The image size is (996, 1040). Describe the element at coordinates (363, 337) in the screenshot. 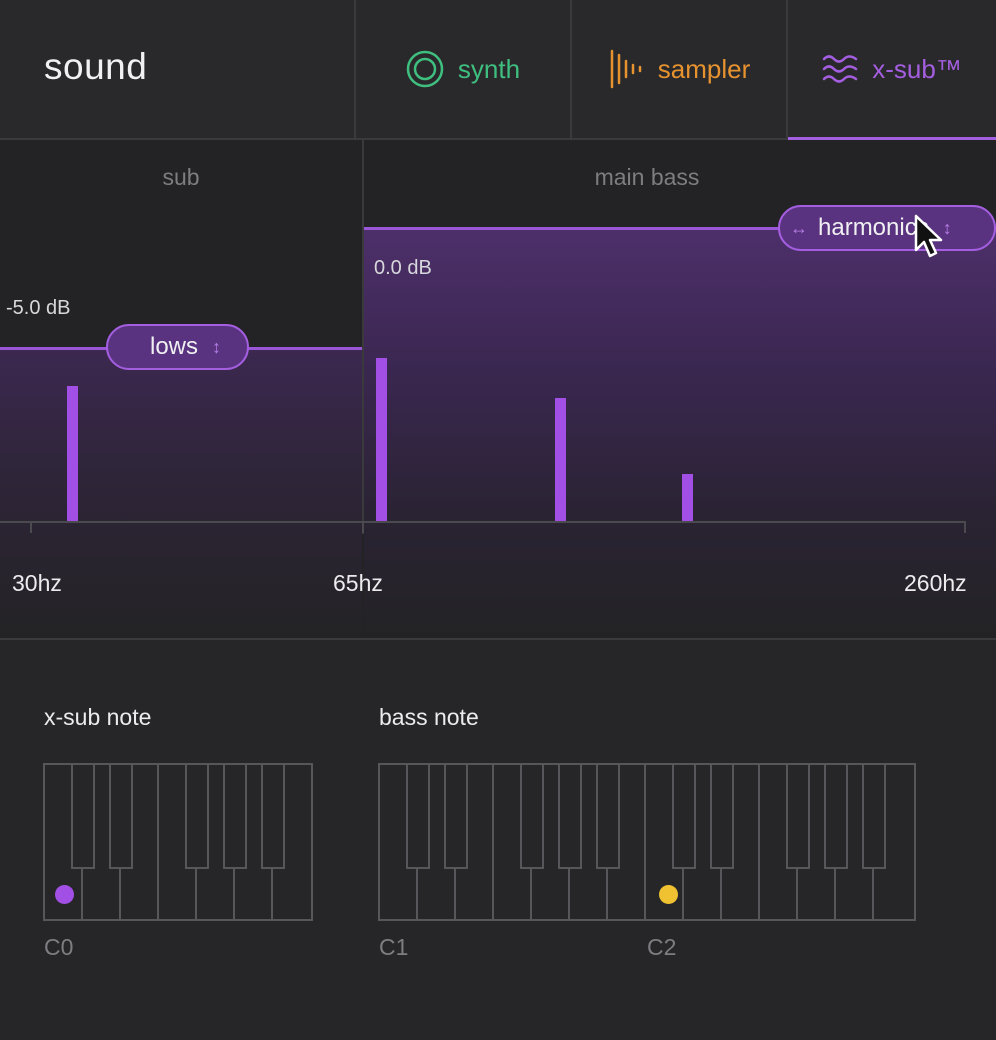

I see `zone-divider` at that location.